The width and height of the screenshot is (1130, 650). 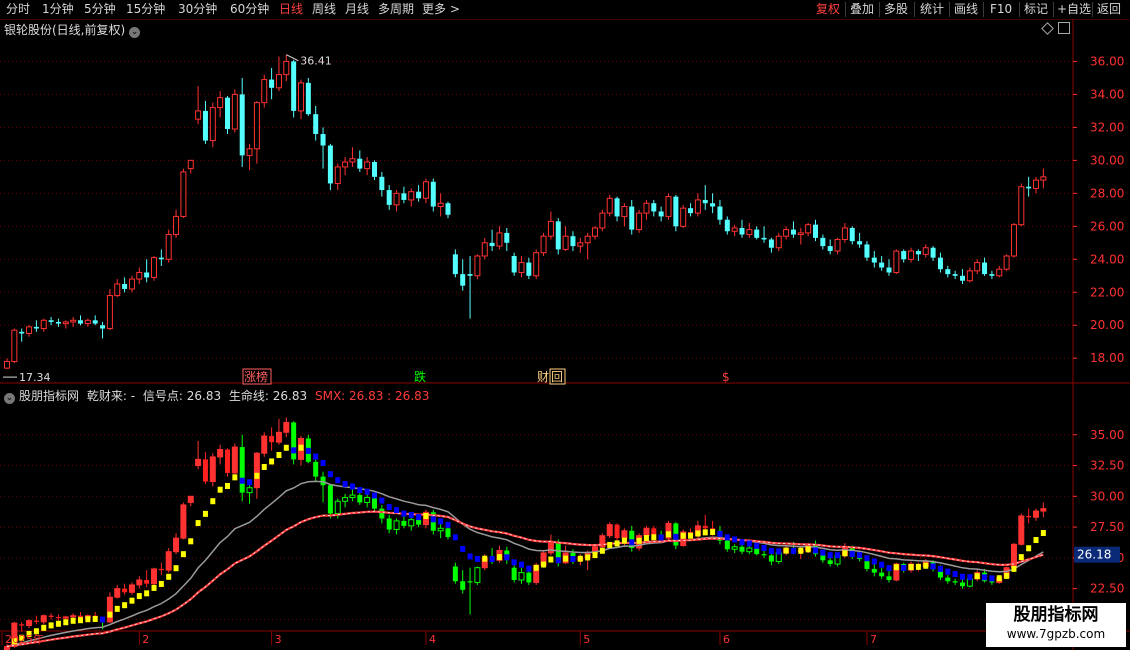 What do you see at coordinates (543, 377) in the screenshot?
I see `event-label: 财` at bounding box center [543, 377].